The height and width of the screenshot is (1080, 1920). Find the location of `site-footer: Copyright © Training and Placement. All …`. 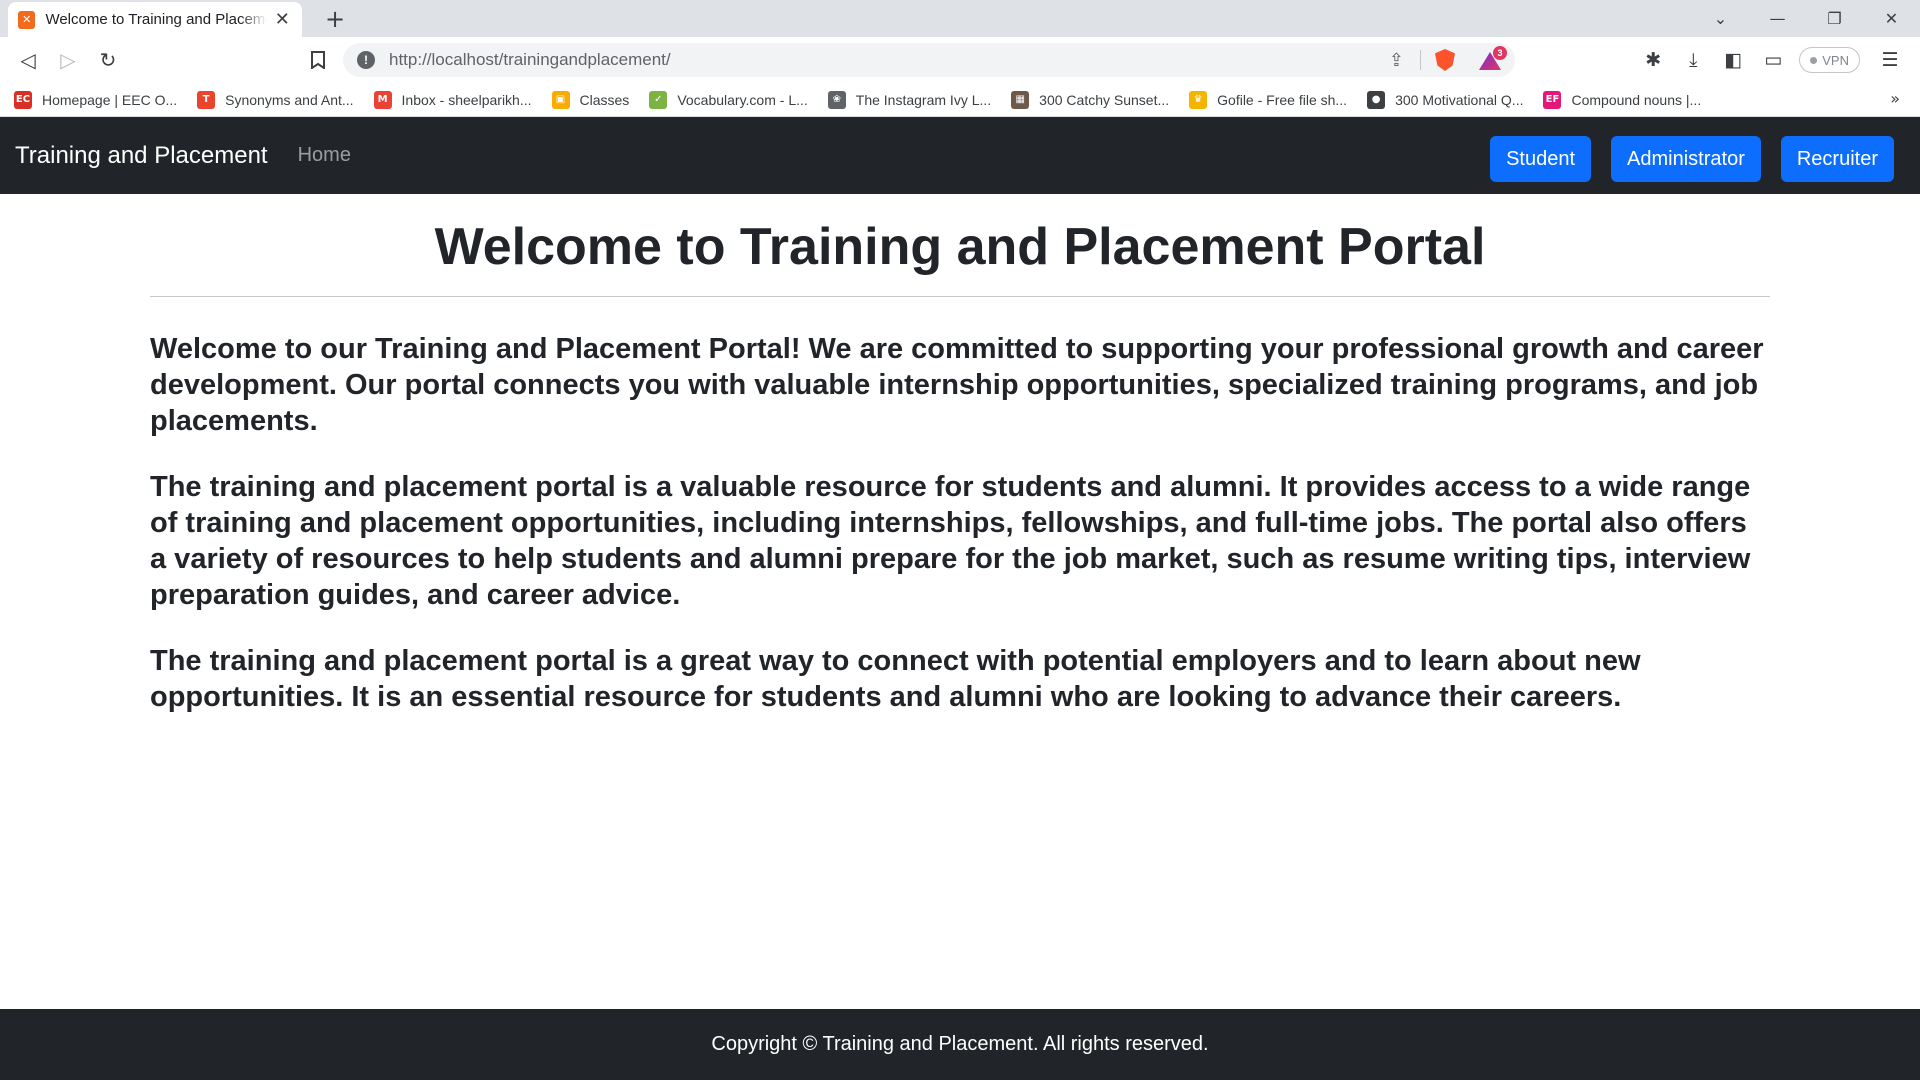

site-footer: Copyright © Training and Placement. All … is located at coordinates (960, 1044).